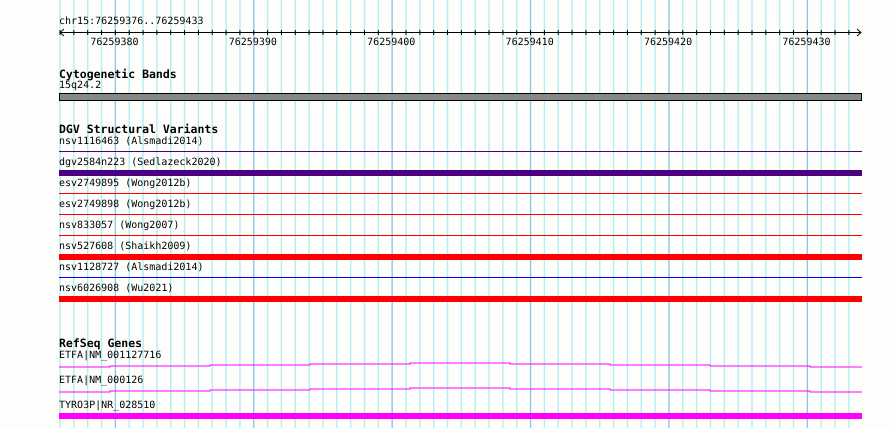 The height and width of the screenshot is (428, 890). I want to click on feature-label: nsv1116463 (Alsmadi2014), so click(131, 142).